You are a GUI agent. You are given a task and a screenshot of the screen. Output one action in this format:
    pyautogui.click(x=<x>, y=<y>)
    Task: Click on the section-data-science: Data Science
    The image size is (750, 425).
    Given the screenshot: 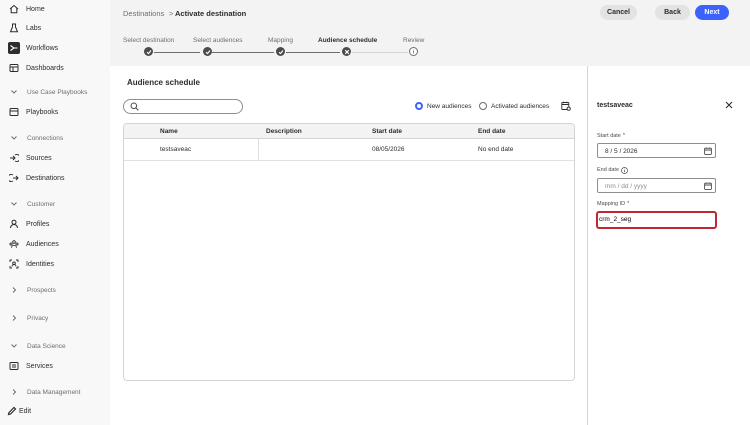 What is the action you would take?
    pyautogui.click(x=55, y=346)
    